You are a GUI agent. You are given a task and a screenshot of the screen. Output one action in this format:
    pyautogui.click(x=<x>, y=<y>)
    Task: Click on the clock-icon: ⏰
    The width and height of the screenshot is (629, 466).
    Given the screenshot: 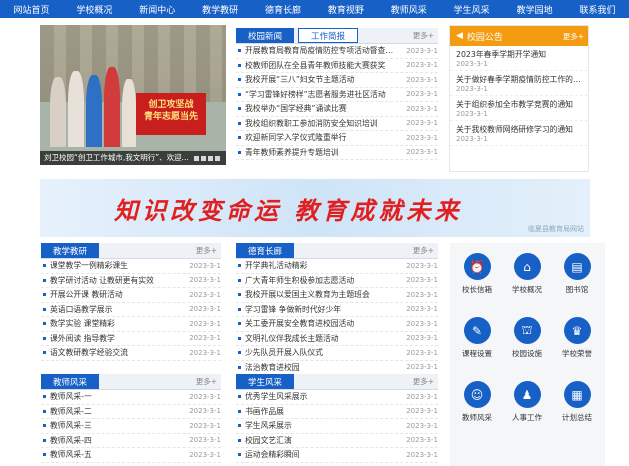 What is the action you would take?
    pyautogui.click(x=477, y=266)
    